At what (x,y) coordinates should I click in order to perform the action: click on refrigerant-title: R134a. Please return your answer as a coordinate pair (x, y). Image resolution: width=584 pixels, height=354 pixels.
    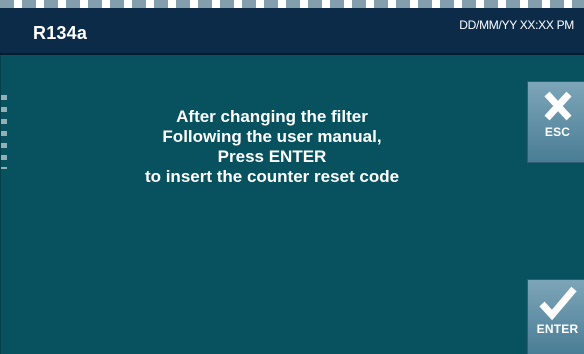
    Looking at the image, I should click on (60, 33).